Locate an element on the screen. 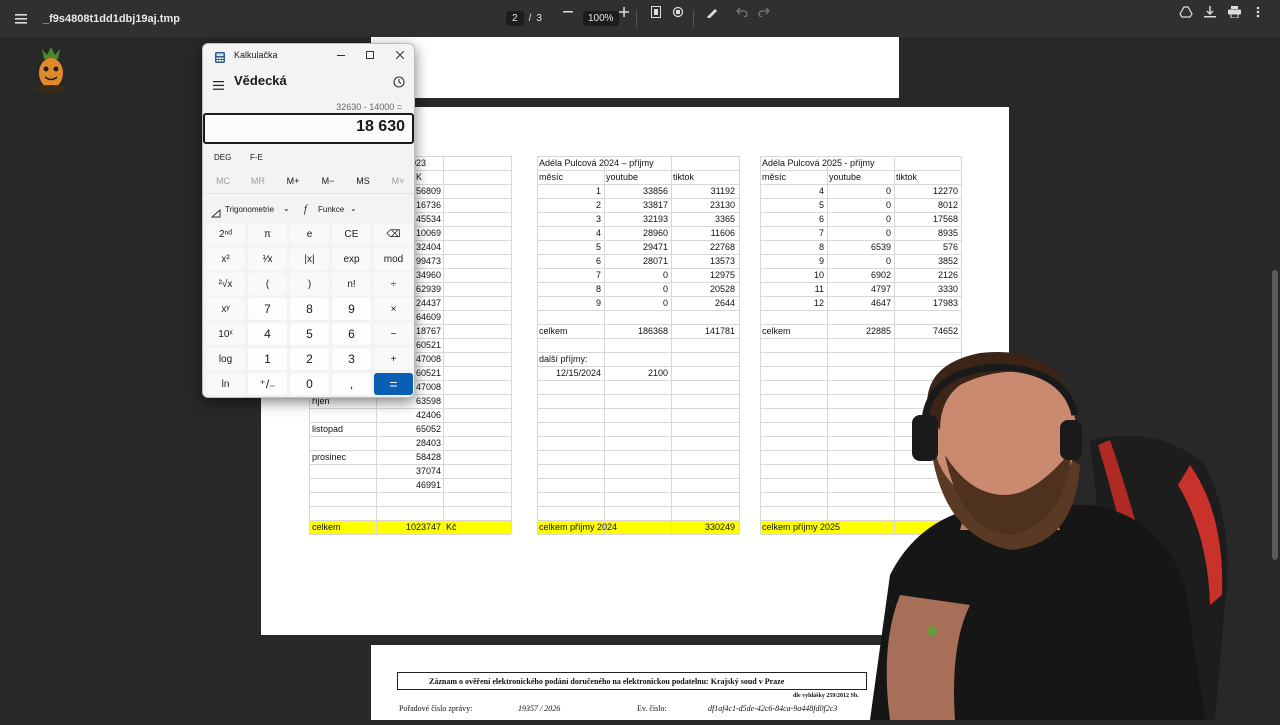 The image size is (1280, 725). calc-key: 2ⁿᵈ is located at coordinates (225, 234).